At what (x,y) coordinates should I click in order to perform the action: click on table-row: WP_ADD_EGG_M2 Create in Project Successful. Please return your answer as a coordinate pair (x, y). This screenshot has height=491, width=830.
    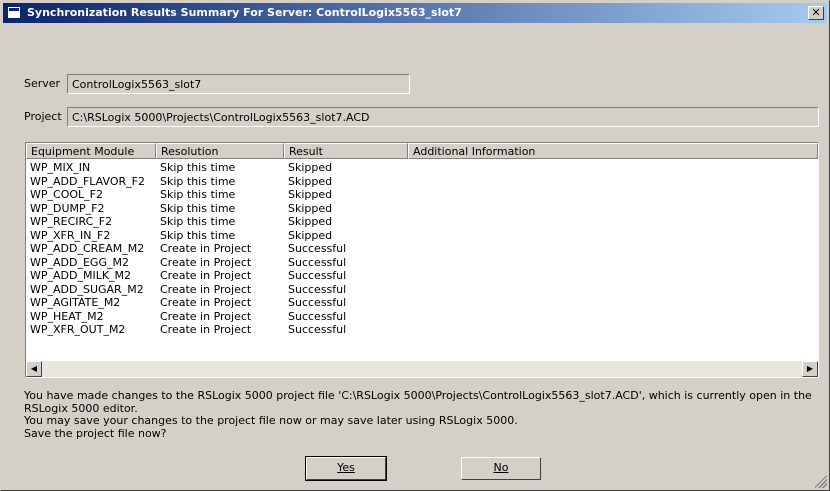
    Looking at the image, I should click on (422, 263).